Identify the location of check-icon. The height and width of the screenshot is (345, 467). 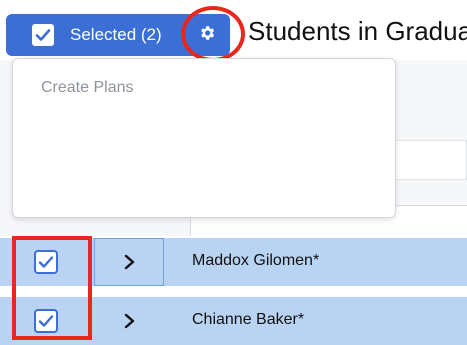
(43, 35).